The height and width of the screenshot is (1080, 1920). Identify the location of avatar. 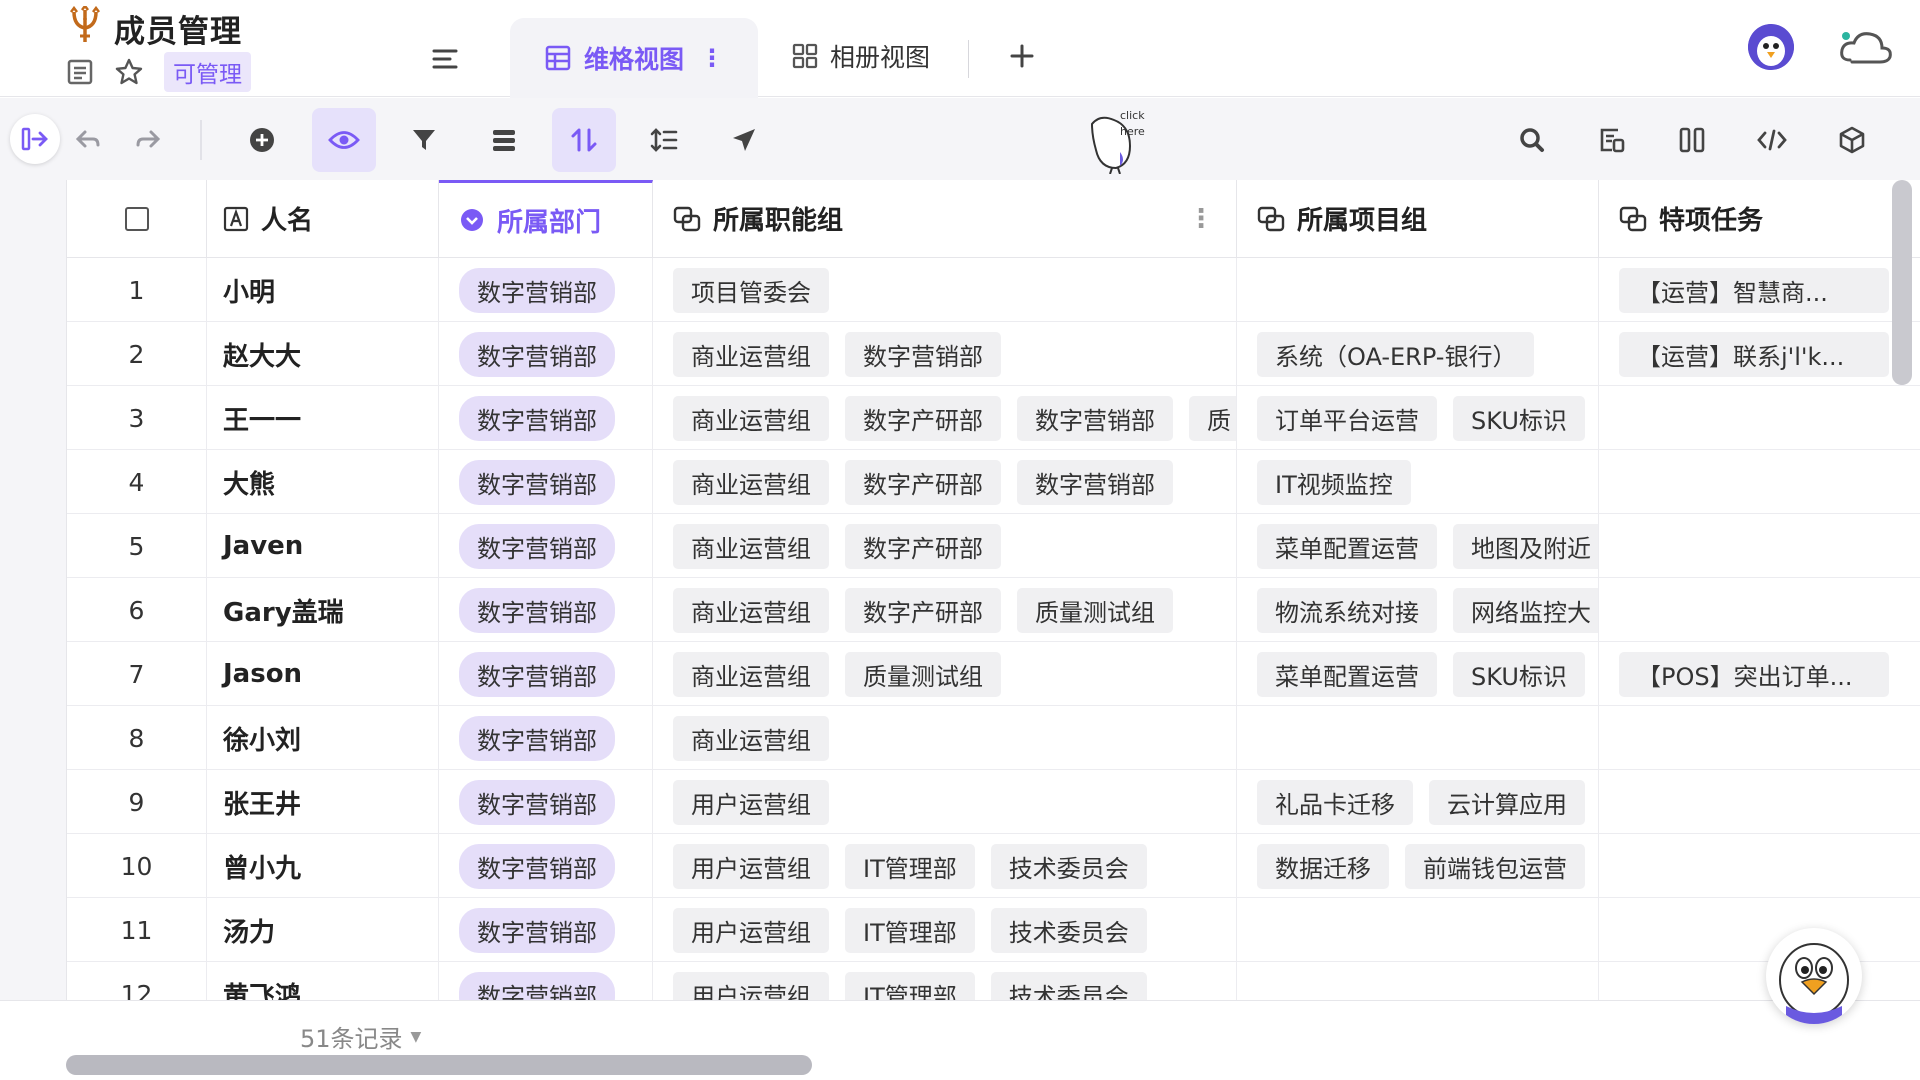
(1771, 47).